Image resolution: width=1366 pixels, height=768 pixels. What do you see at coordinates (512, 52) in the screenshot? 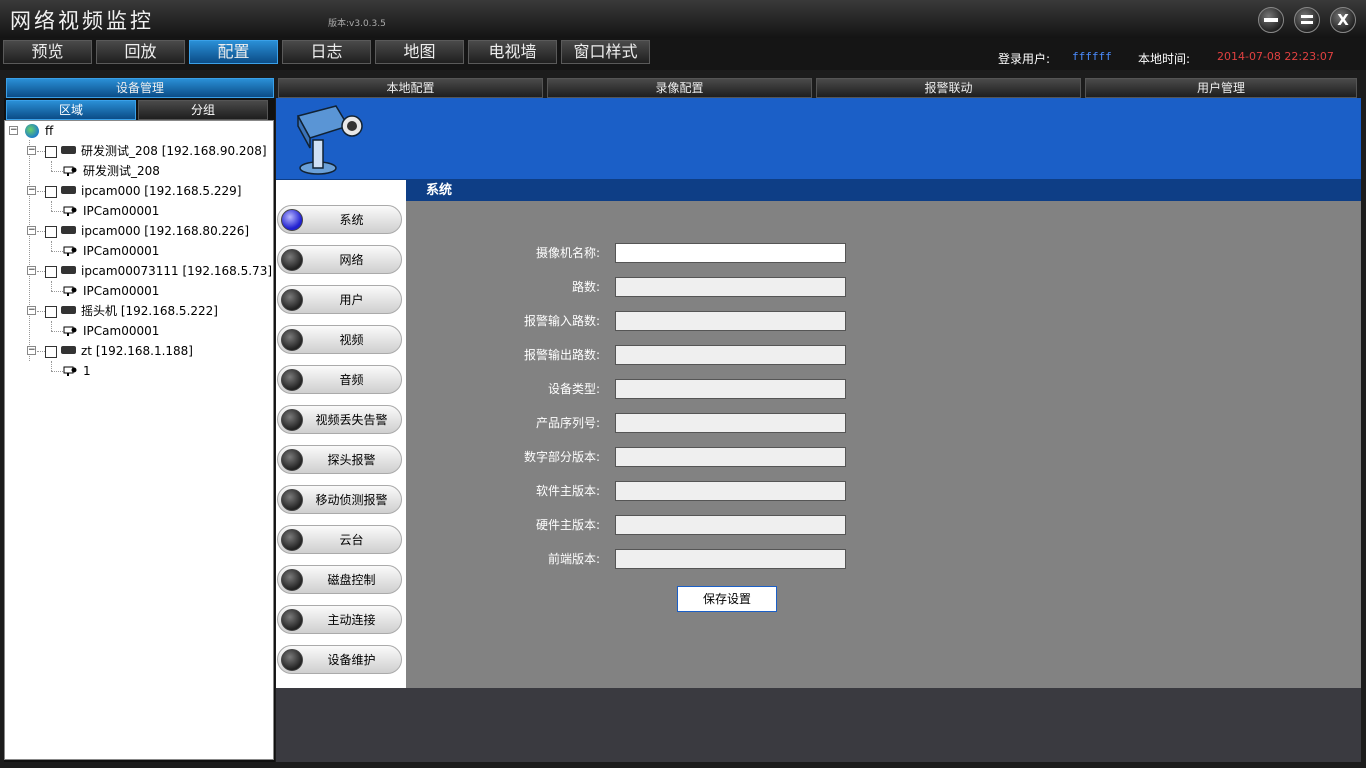
I see `nav-tab-tvwall: 电视墙` at bounding box center [512, 52].